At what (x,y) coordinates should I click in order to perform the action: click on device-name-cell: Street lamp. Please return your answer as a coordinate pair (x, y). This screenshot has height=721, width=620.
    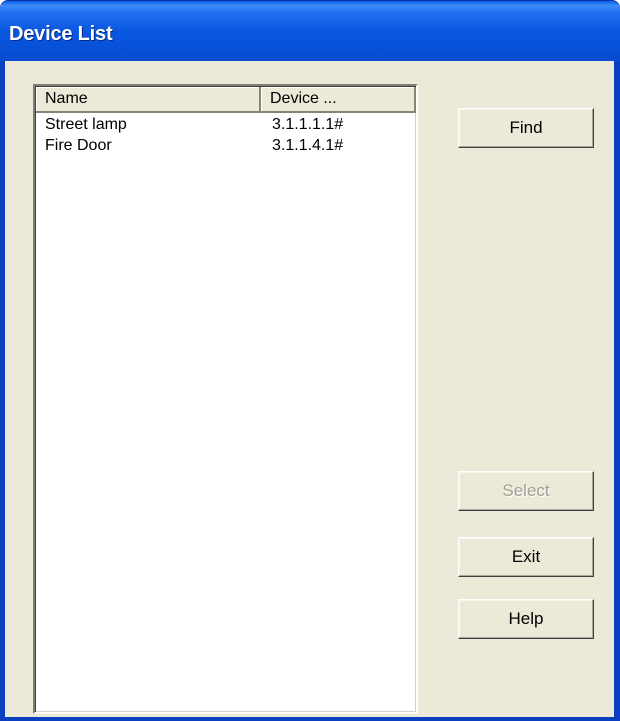
    Looking at the image, I should click on (86, 124).